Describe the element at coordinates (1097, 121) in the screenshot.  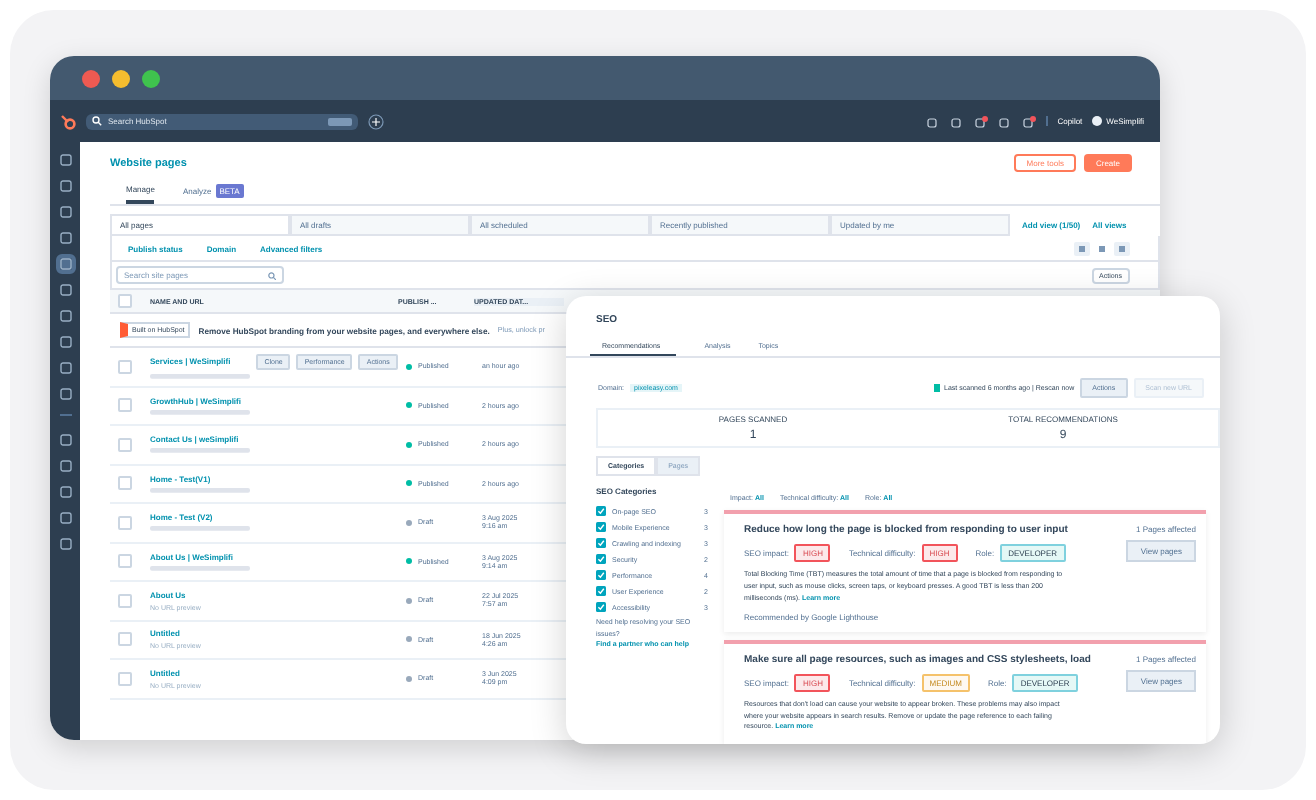
I see `avatar-icon` at that location.